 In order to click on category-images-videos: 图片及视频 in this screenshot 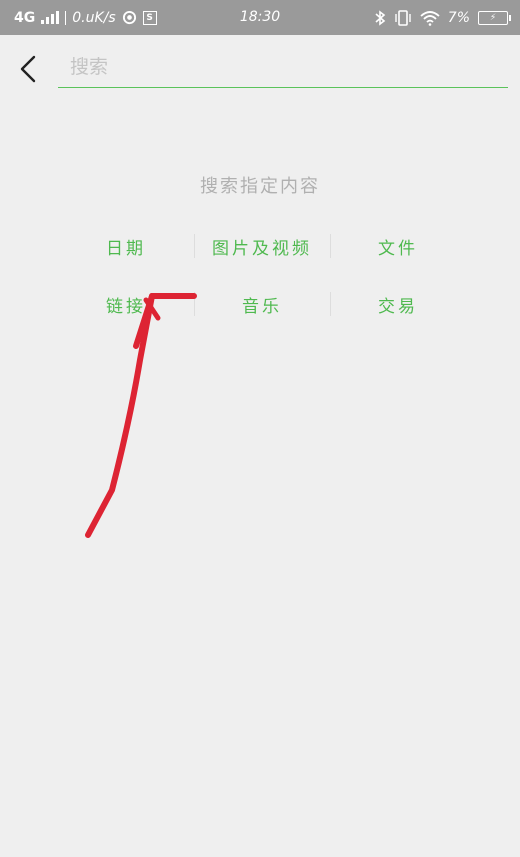, I will do `click(262, 246)`.